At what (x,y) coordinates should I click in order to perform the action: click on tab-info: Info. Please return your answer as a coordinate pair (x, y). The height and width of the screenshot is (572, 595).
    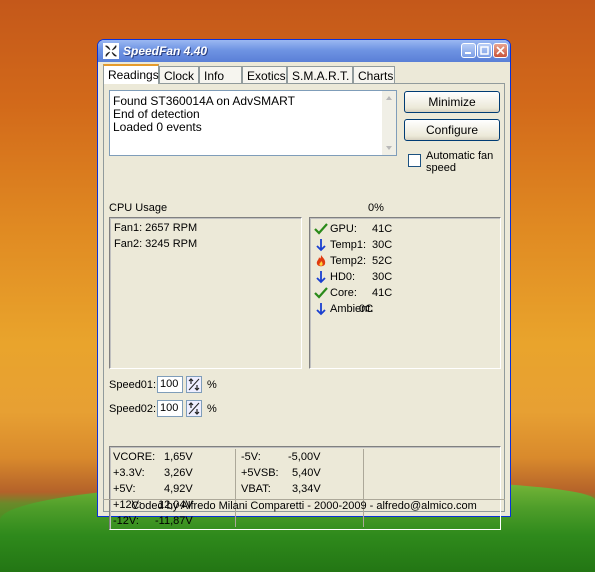
    Looking at the image, I should click on (220, 74).